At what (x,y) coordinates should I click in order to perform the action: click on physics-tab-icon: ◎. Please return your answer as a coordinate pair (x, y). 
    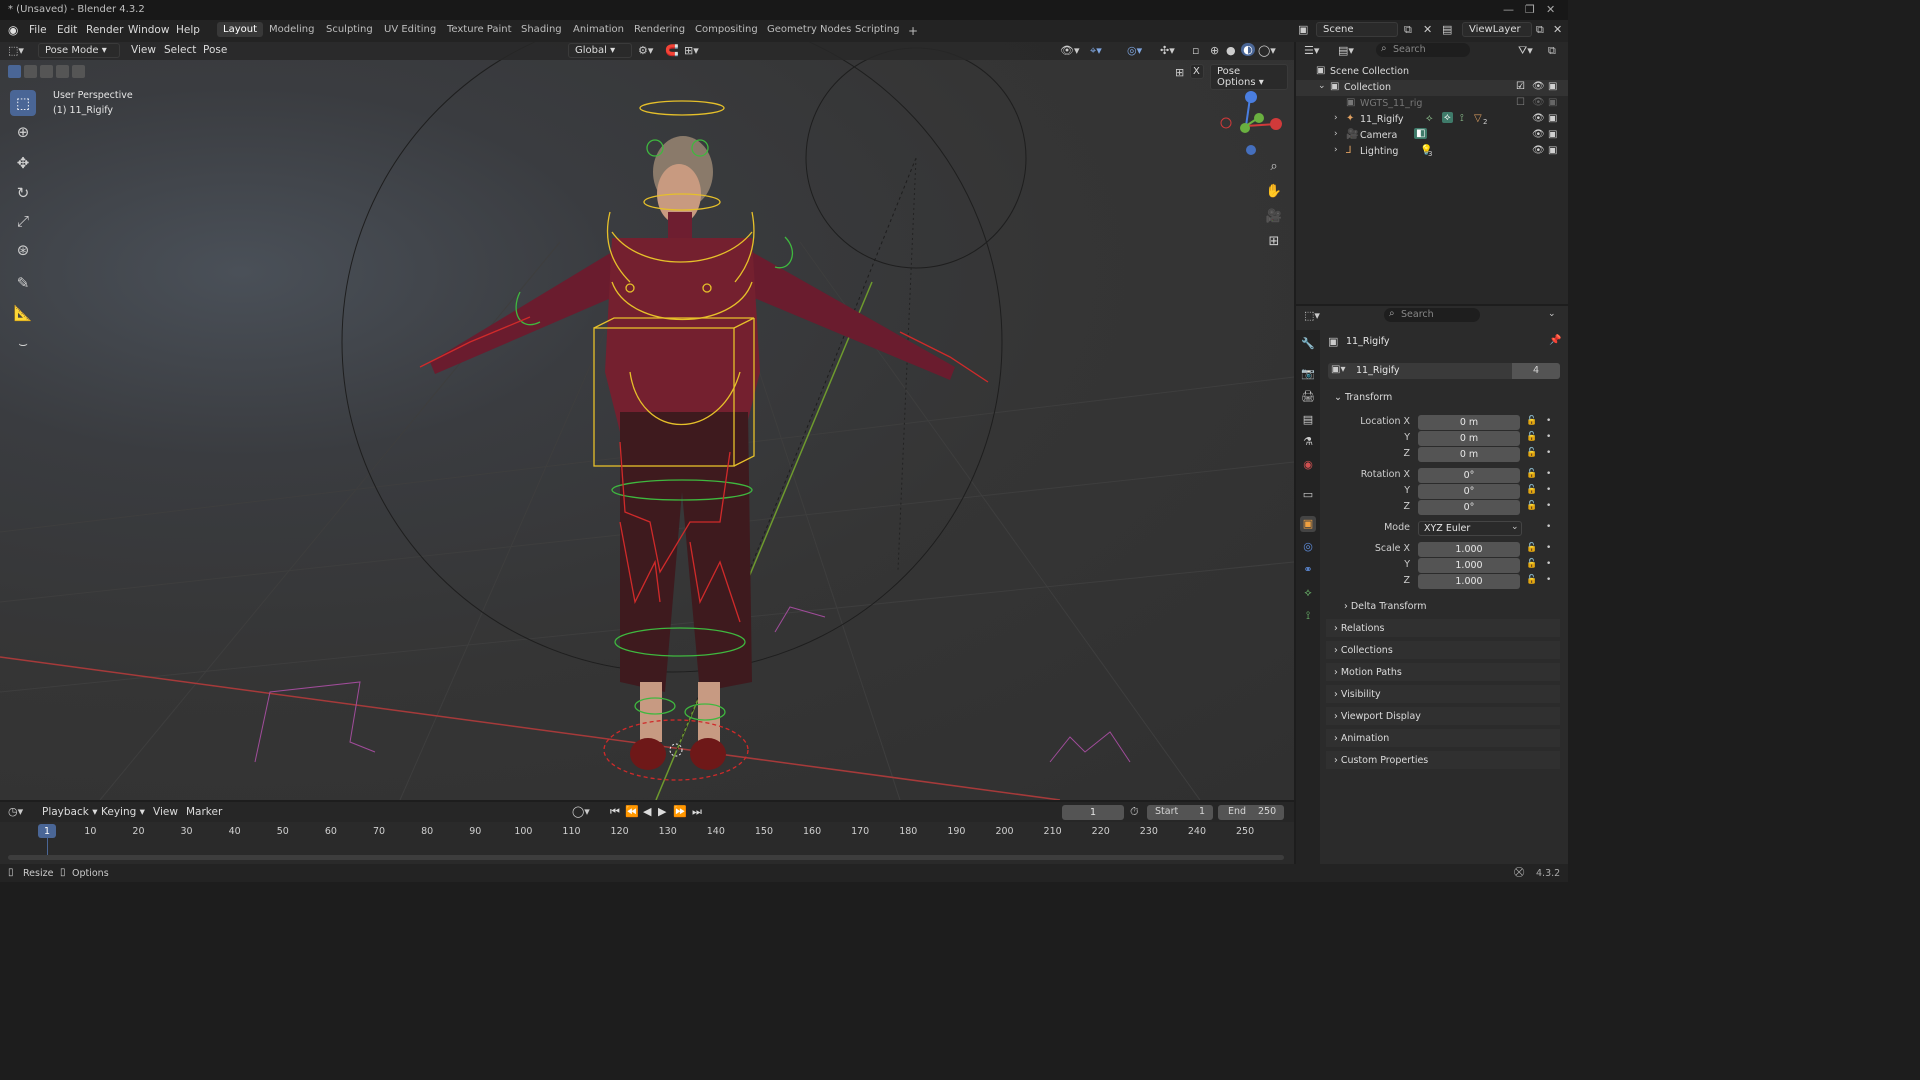
    Looking at the image, I should click on (1308, 547).